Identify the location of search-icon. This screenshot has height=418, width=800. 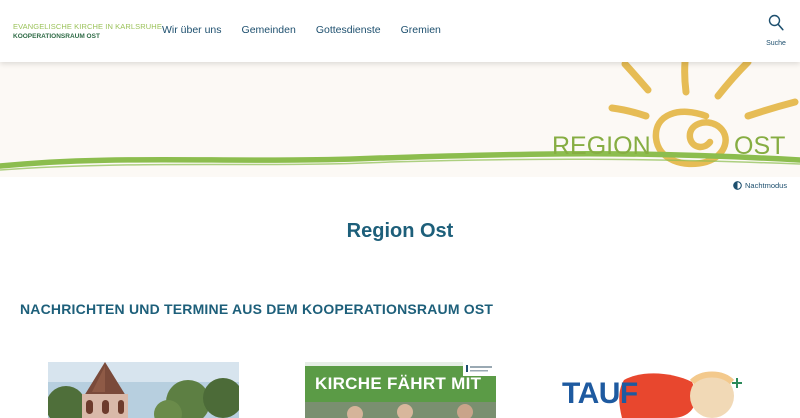
(776, 22).